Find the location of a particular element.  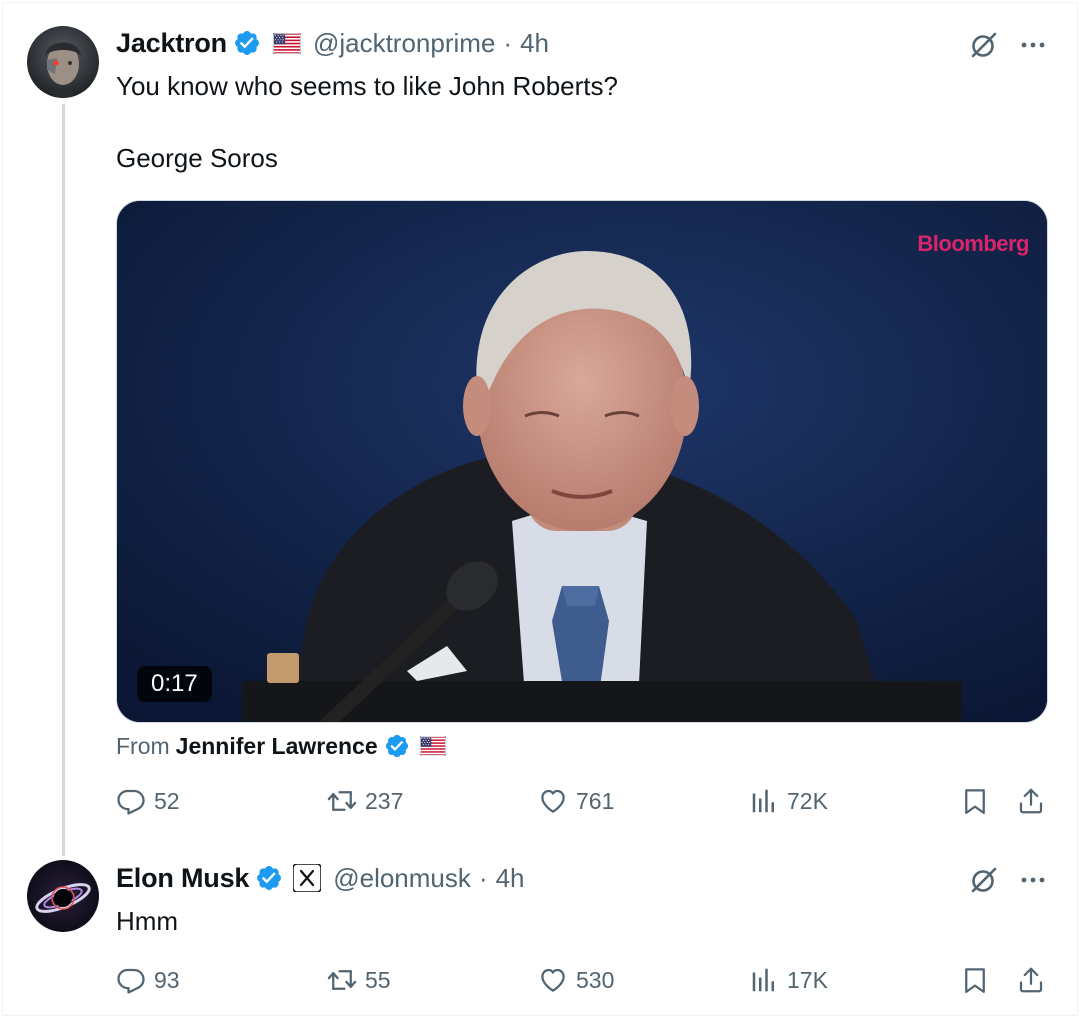

tweet-text-line1: Hmm is located at coordinates (147, 921).